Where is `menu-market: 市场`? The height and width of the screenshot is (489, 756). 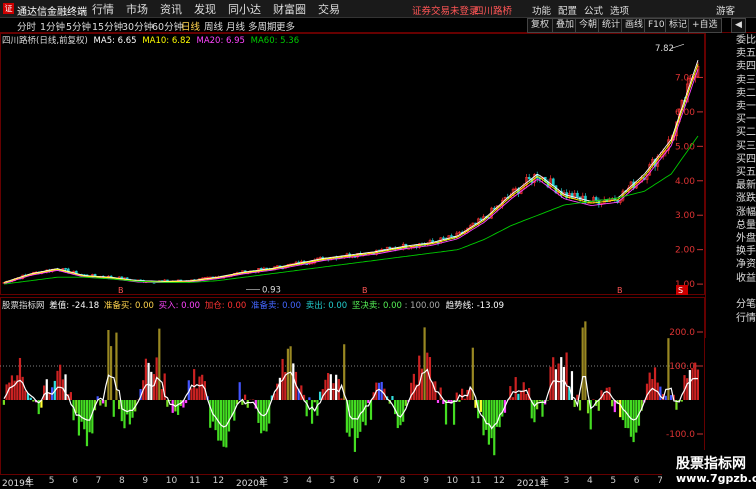
menu-market: 市场 is located at coordinates (137, 9).